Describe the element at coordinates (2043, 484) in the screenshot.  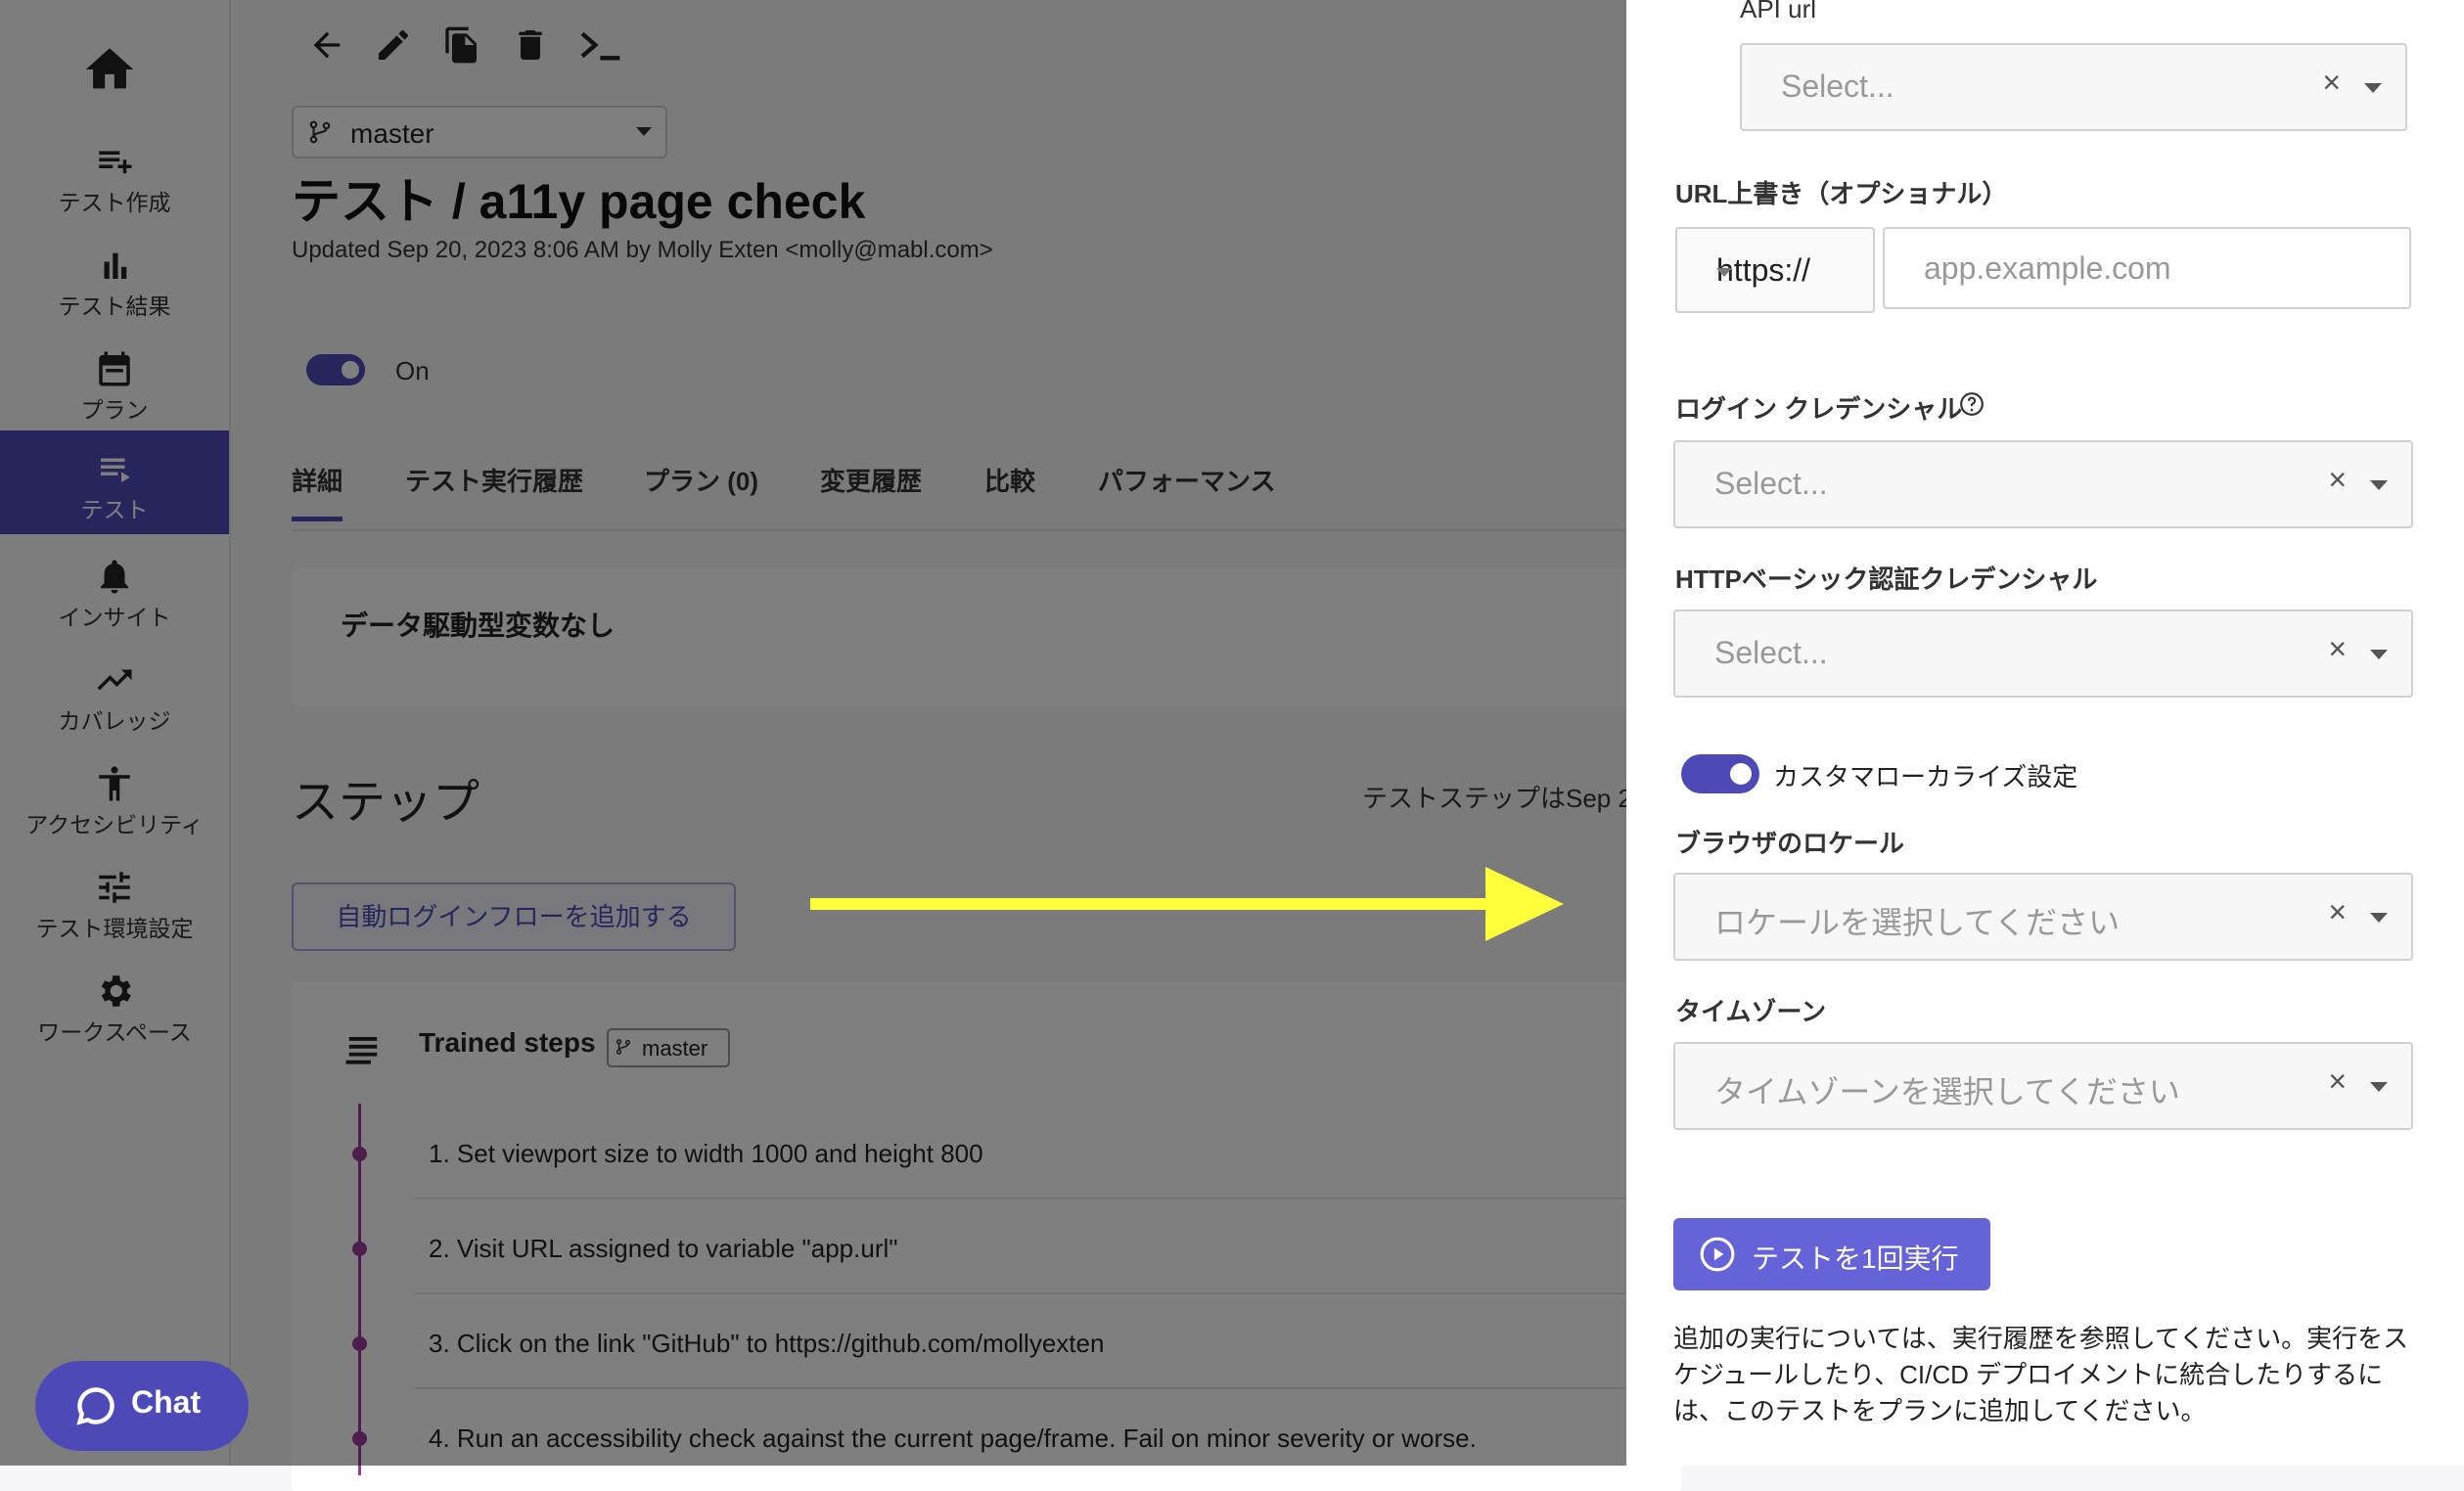
I see `login-credentials-select: Select... ×` at that location.